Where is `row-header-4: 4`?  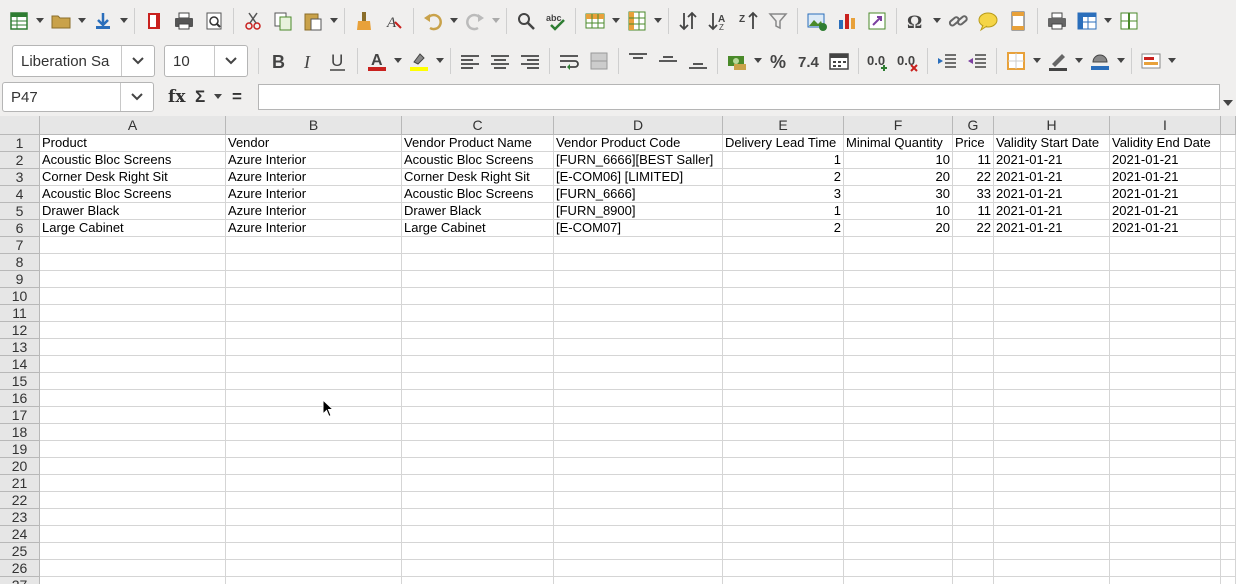 row-header-4: 4 is located at coordinates (20, 194).